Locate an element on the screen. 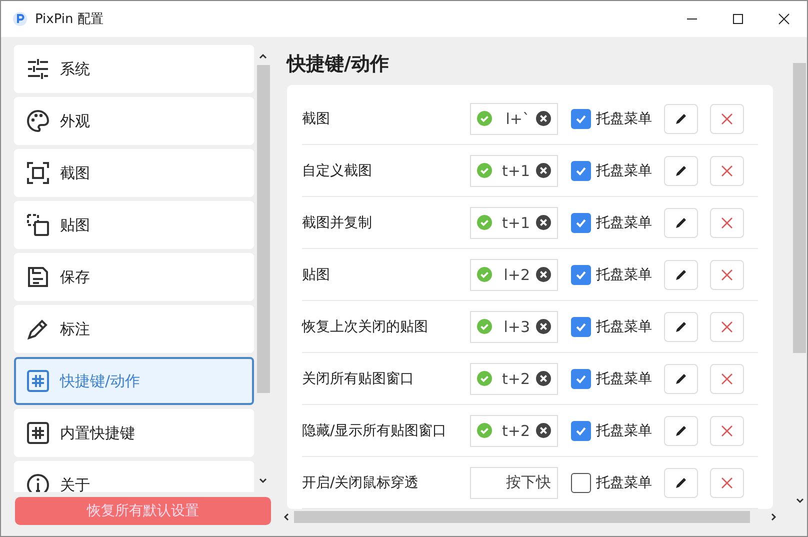 This screenshot has height=537, width=808. scroll-left-icon is located at coordinates (286, 517).